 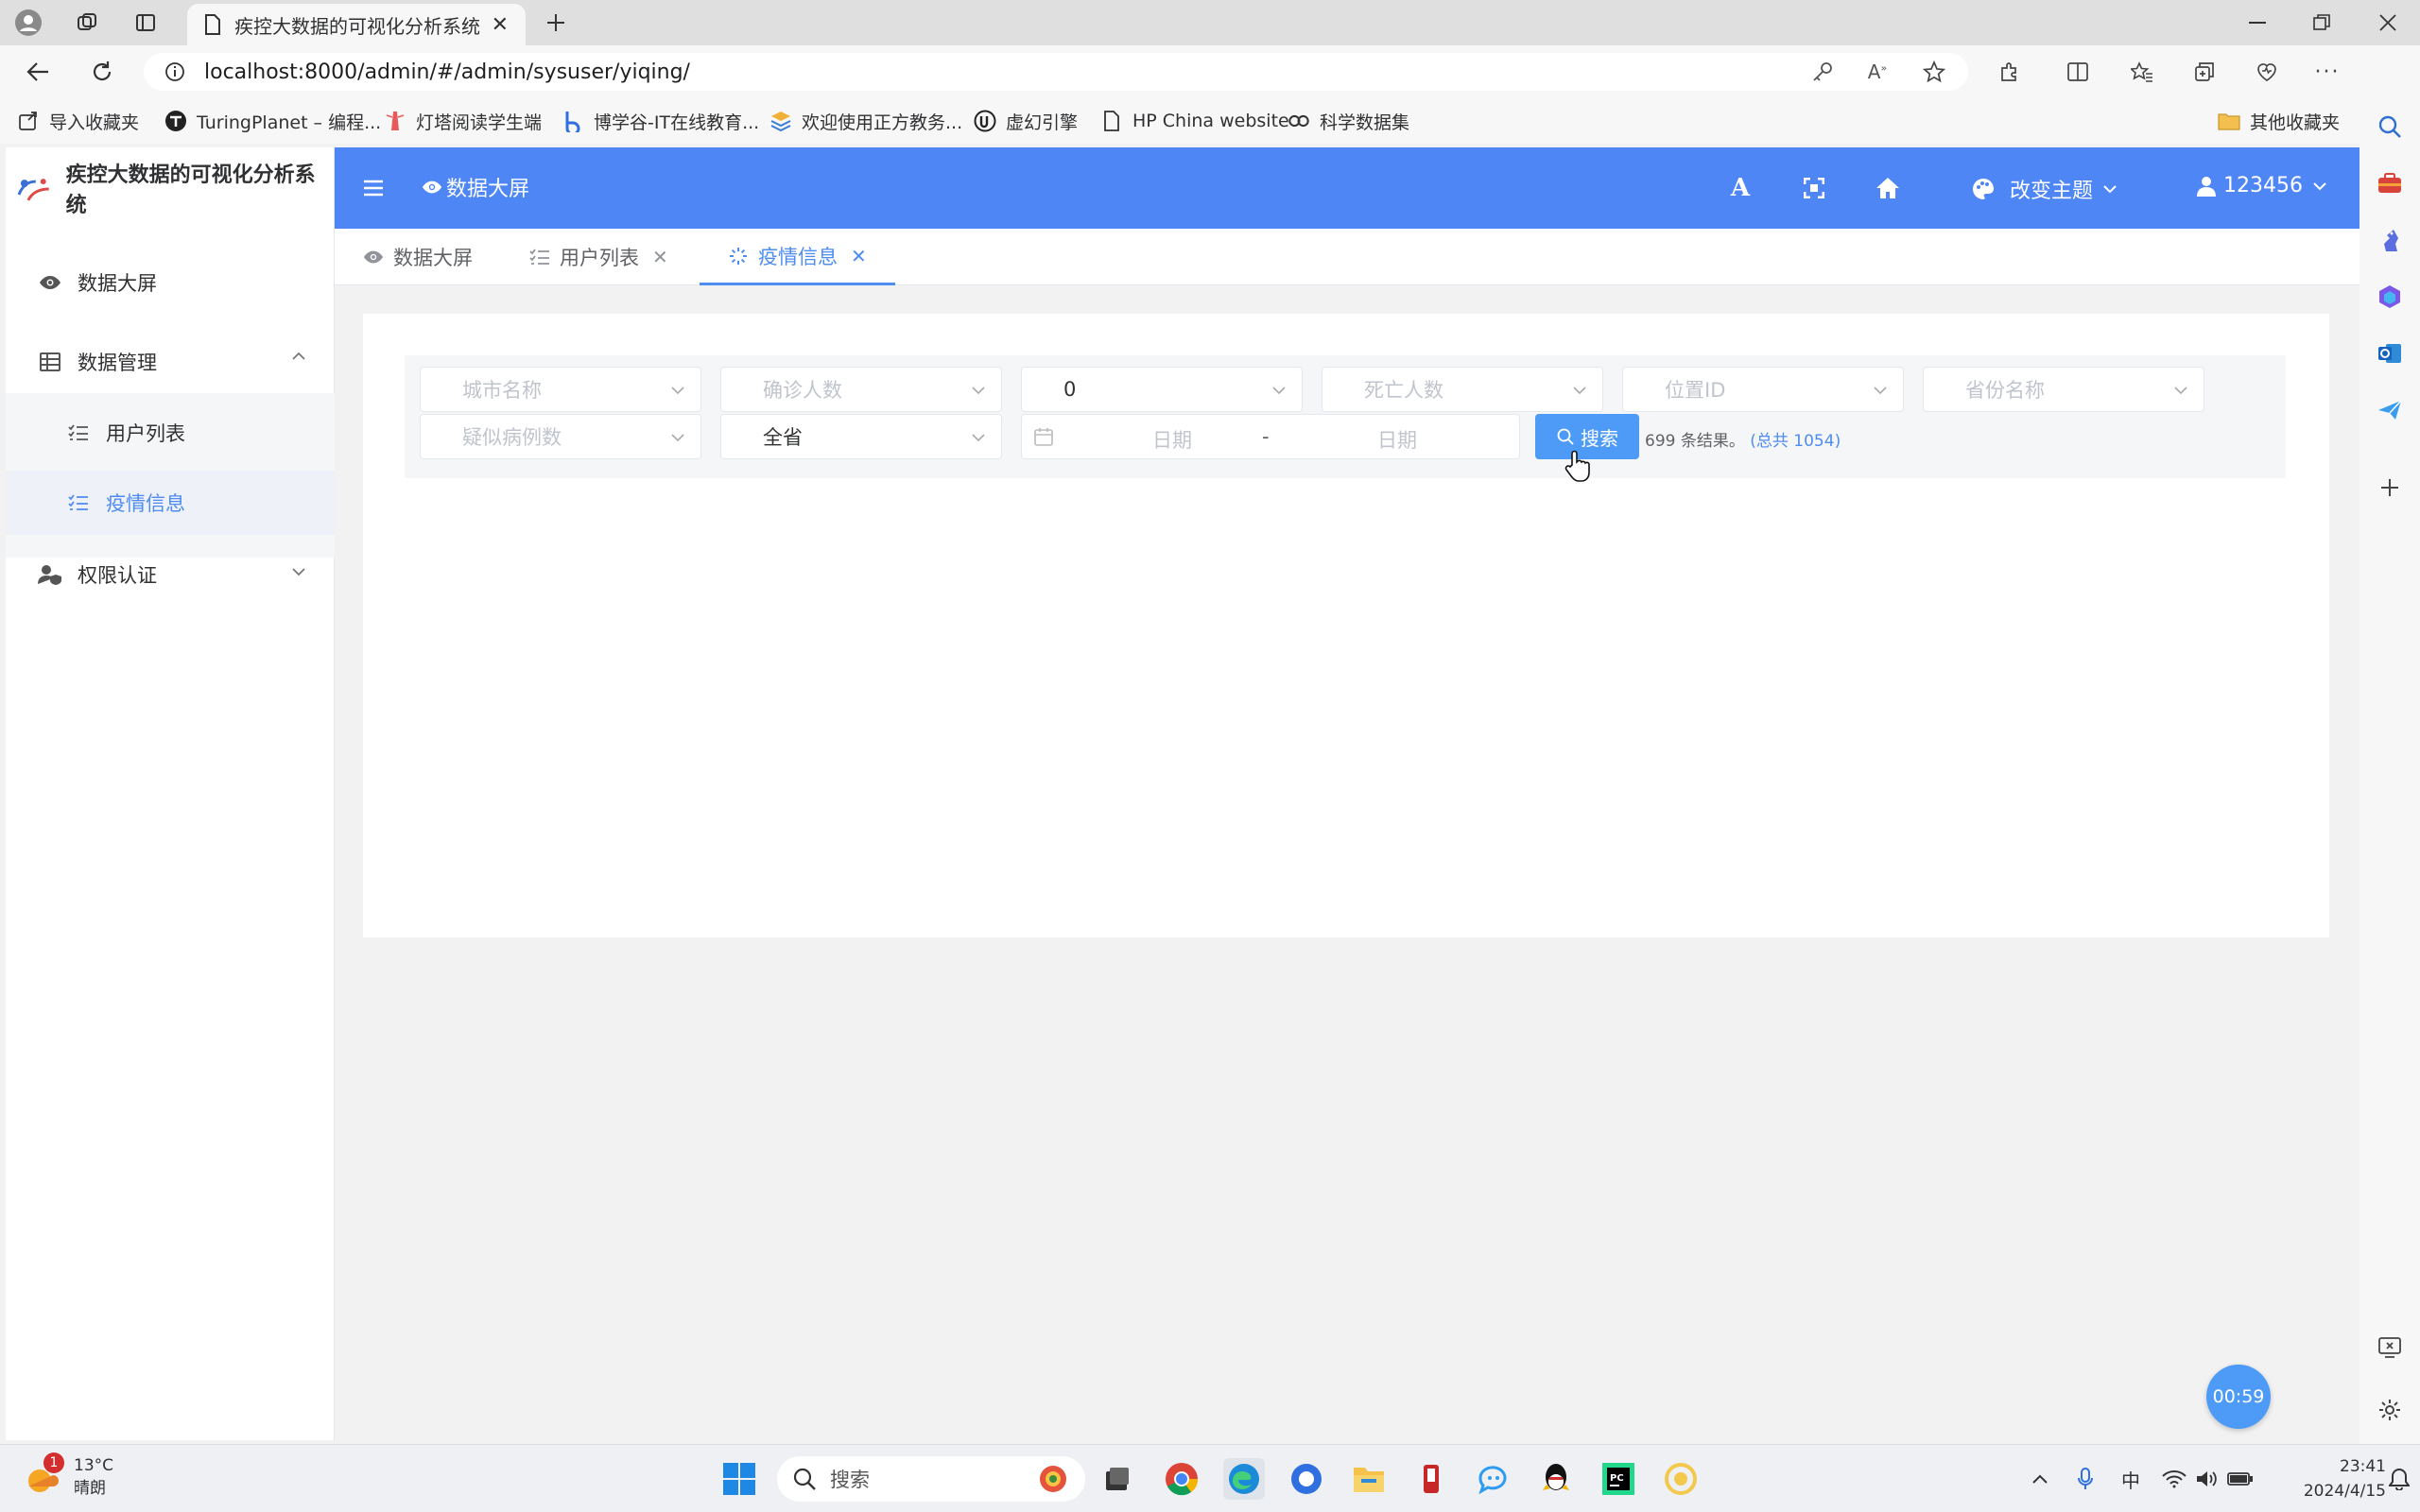 What do you see at coordinates (560, 389) in the screenshot?
I see `city-select: 城市名称` at bounding box center [560, 389].